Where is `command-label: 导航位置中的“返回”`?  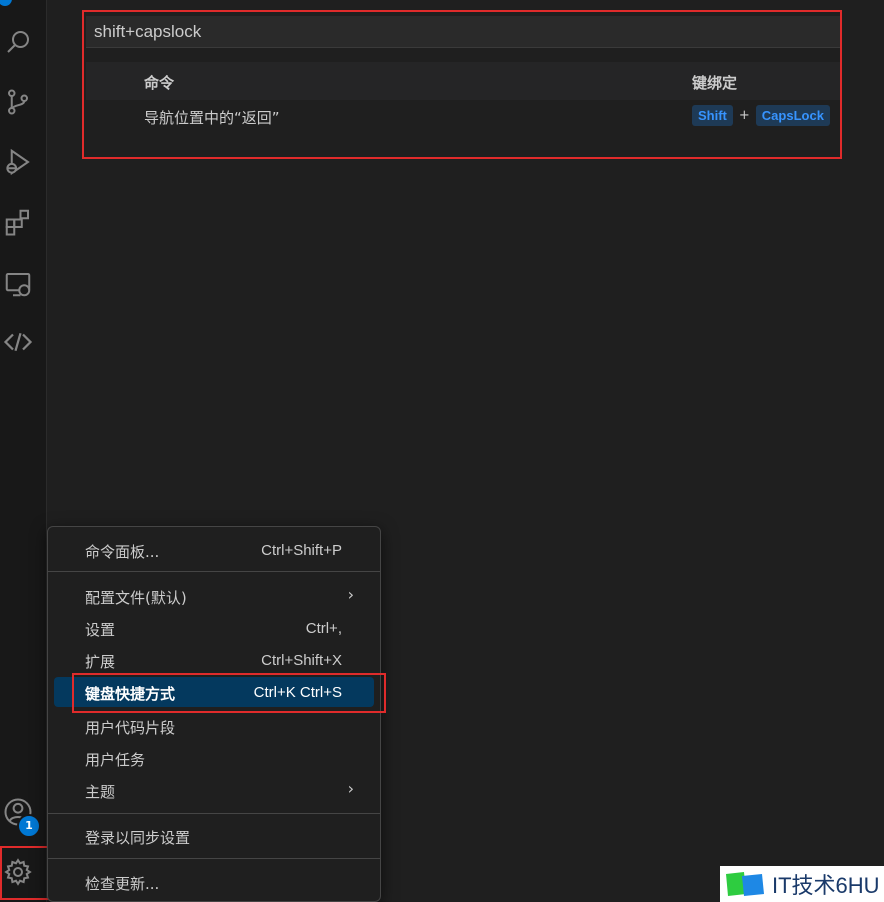 command-label: 导航位置中的“返回” is located at coordinates (212, 118).